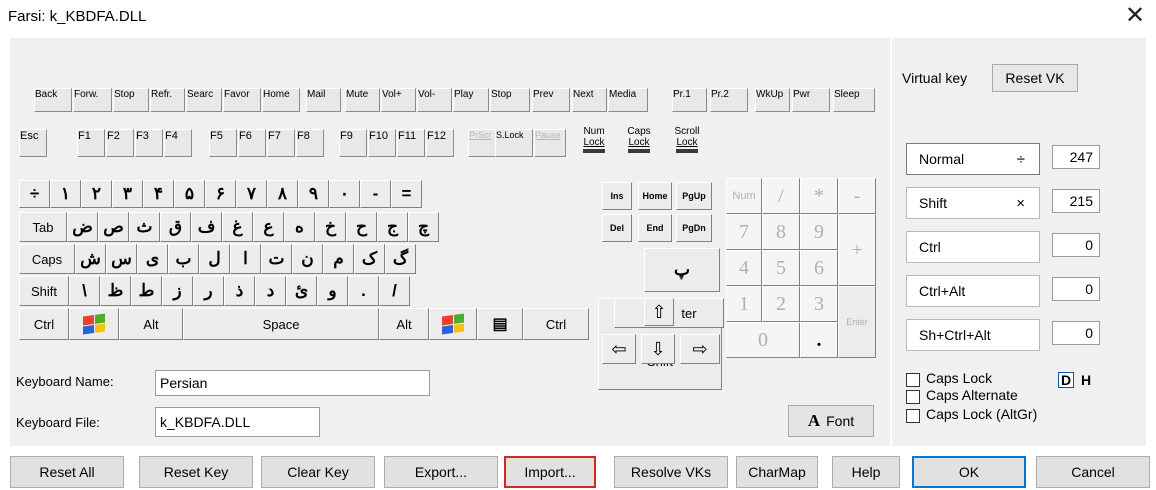 This screenshot has width=1156, height=490. I want to click on alt-right-key: Alt, so click(404, 324).